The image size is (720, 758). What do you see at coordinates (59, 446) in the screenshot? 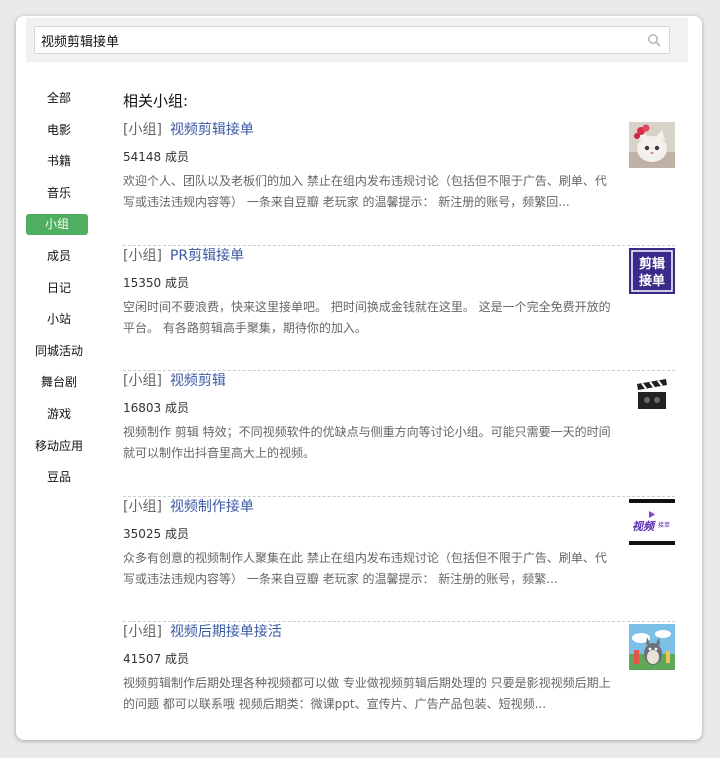
I see `sidebar-item-apps: 移动应用` at bounding box center [59, 446].